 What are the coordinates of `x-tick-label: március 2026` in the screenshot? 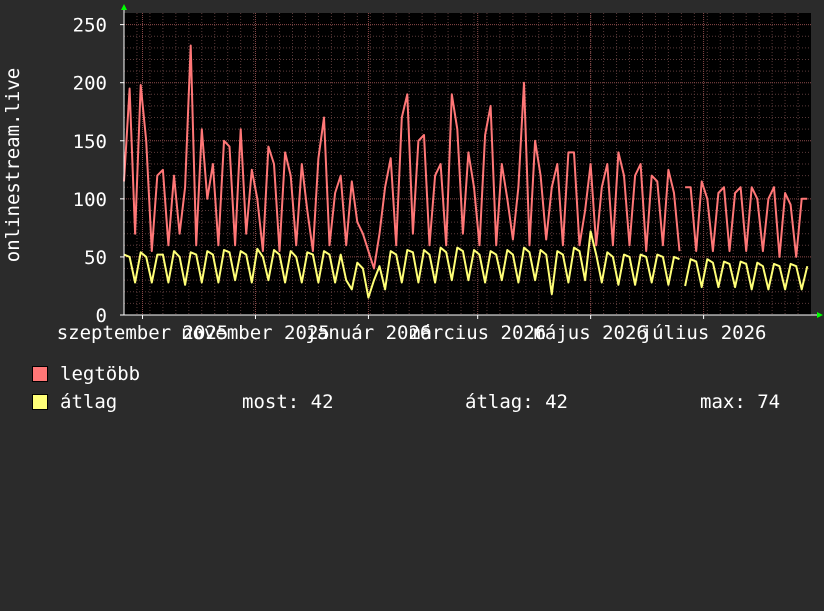 It's located at (477, 333).